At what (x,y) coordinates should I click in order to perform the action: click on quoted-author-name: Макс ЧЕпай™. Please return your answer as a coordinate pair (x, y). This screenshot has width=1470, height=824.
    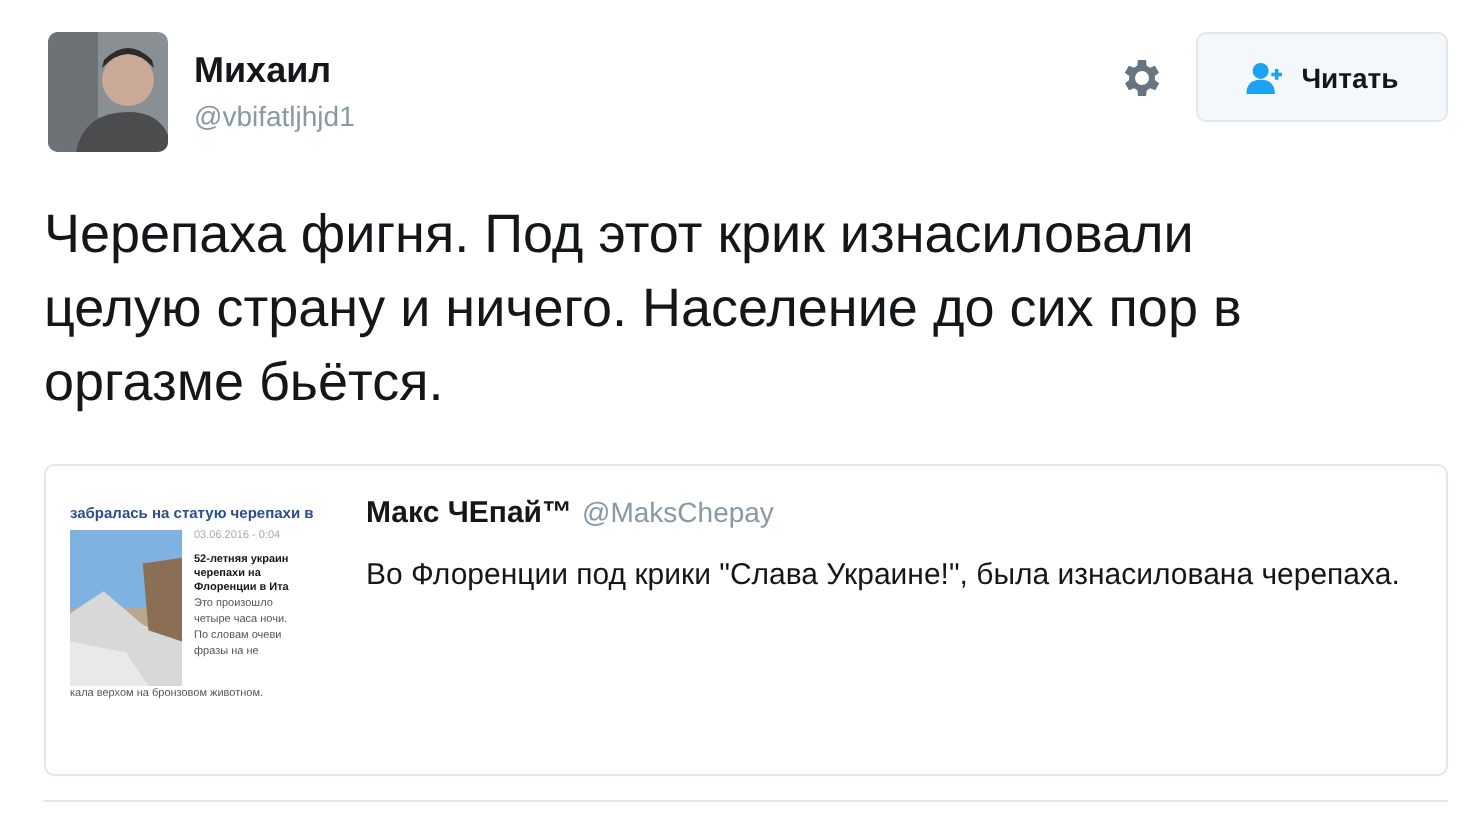
    Looking at the image, I should click on (469, 513).